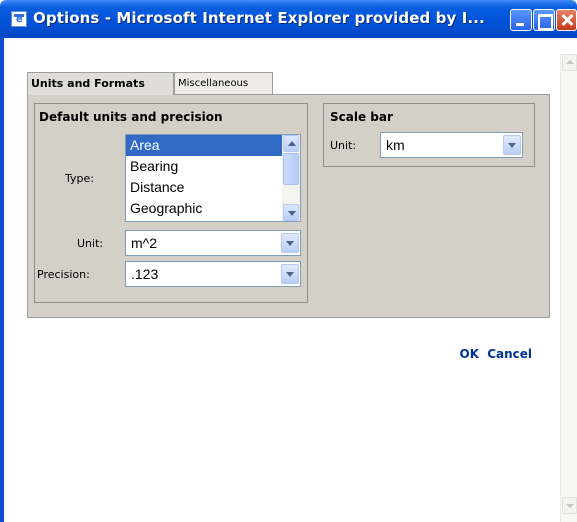 This screenshot has height=522, width=577. Describe the element at coordinates (79, 178) in the screenshot. I see `type-label: Type:` at that location.